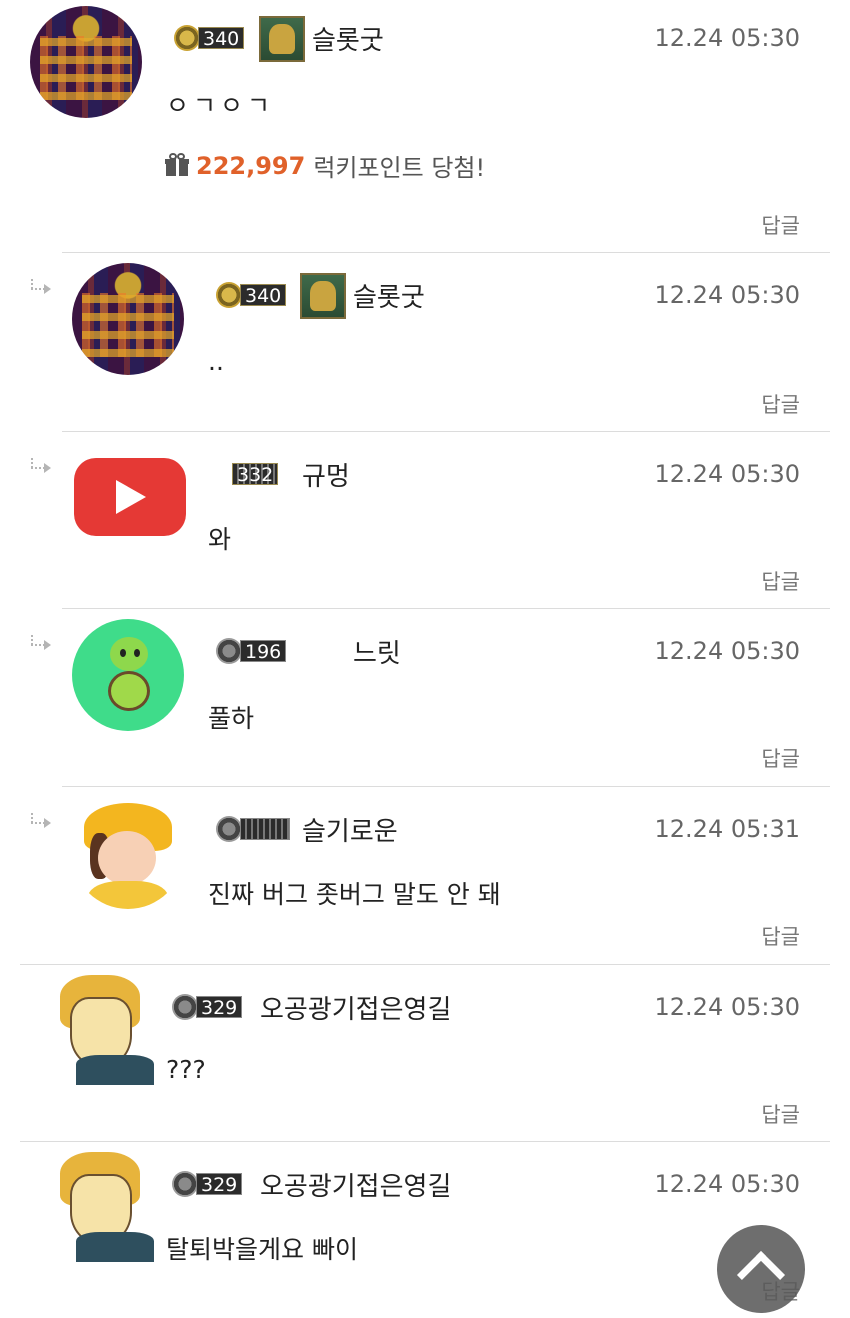  What do you see at coordinates (262, 1249) in the screenshot?
I see `comment-text: 탈퇴박을게요 빠이` at bounding box center [262, 1249].